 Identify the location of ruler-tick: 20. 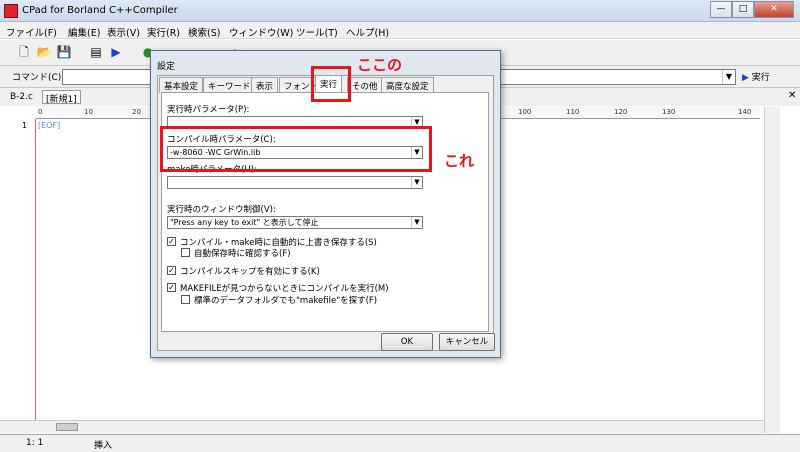
(136, 112).